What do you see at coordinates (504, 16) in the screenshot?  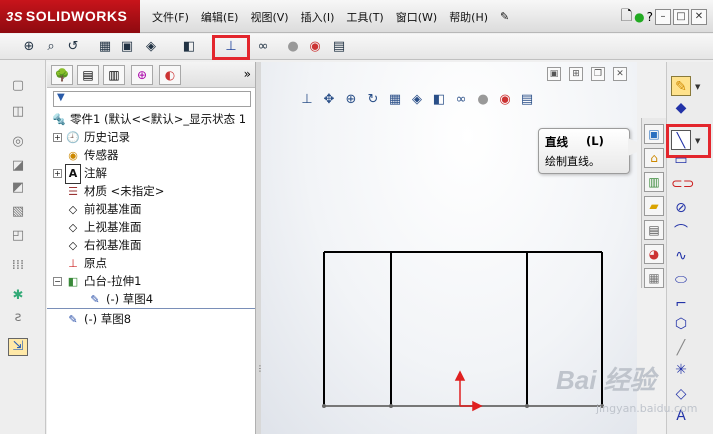 I see `pin-icon: ✎` at bounding box center [504, 16].